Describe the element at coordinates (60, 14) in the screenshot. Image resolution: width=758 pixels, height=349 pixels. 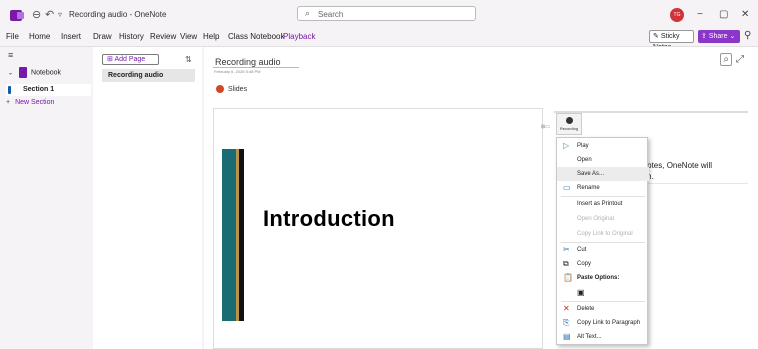
I see `customize-toolbar-icon: ▿` at that location.